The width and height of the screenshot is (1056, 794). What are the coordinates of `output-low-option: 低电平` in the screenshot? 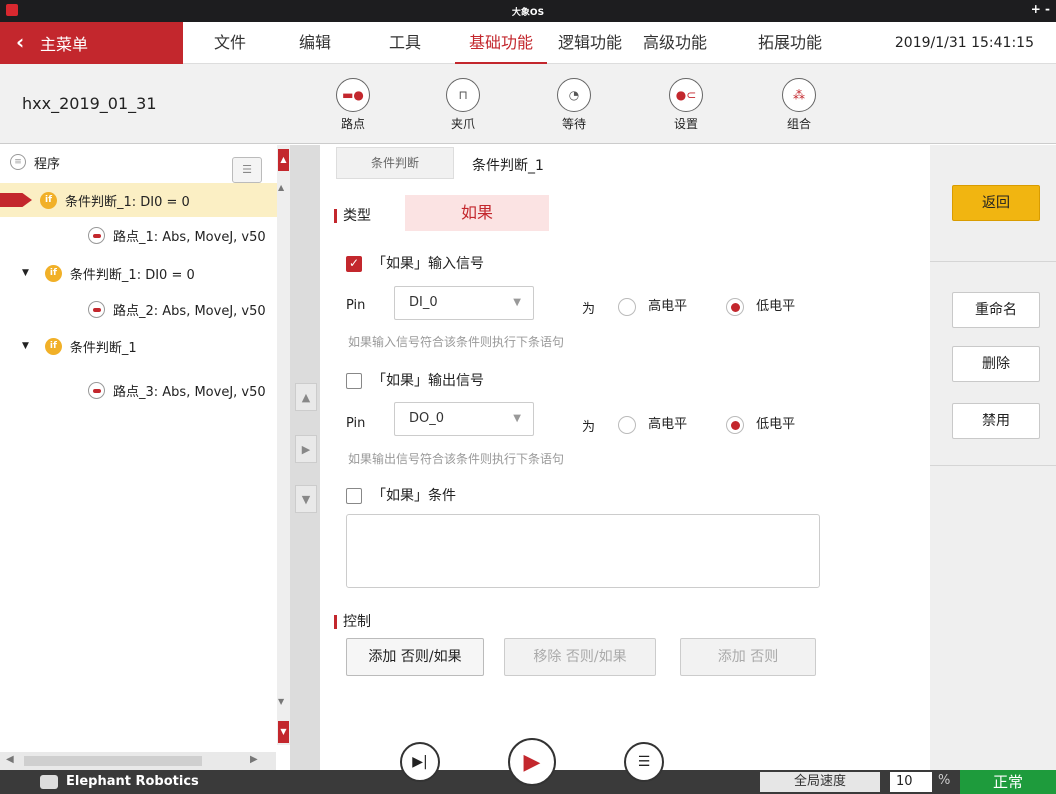 It's located at (760, 423).